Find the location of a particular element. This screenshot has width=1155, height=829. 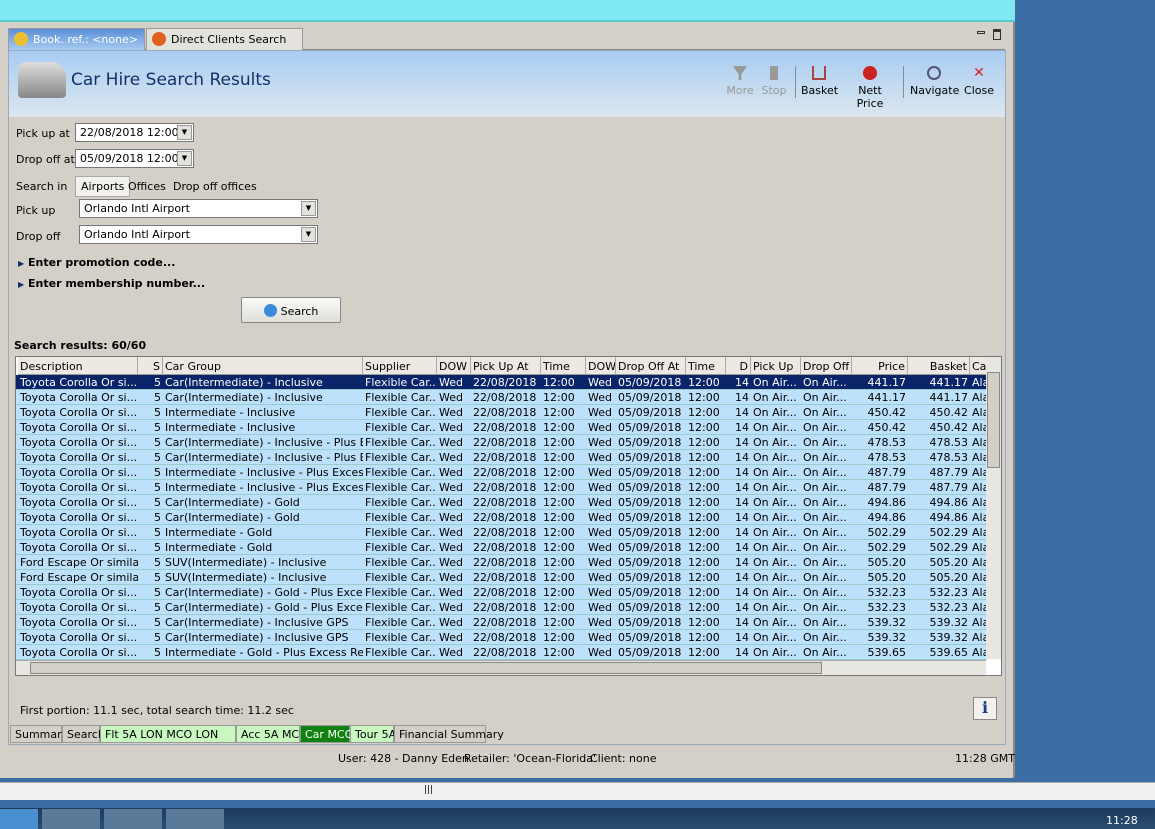

bottom-tab: Financial Summary is located at coordinates (449, 734).